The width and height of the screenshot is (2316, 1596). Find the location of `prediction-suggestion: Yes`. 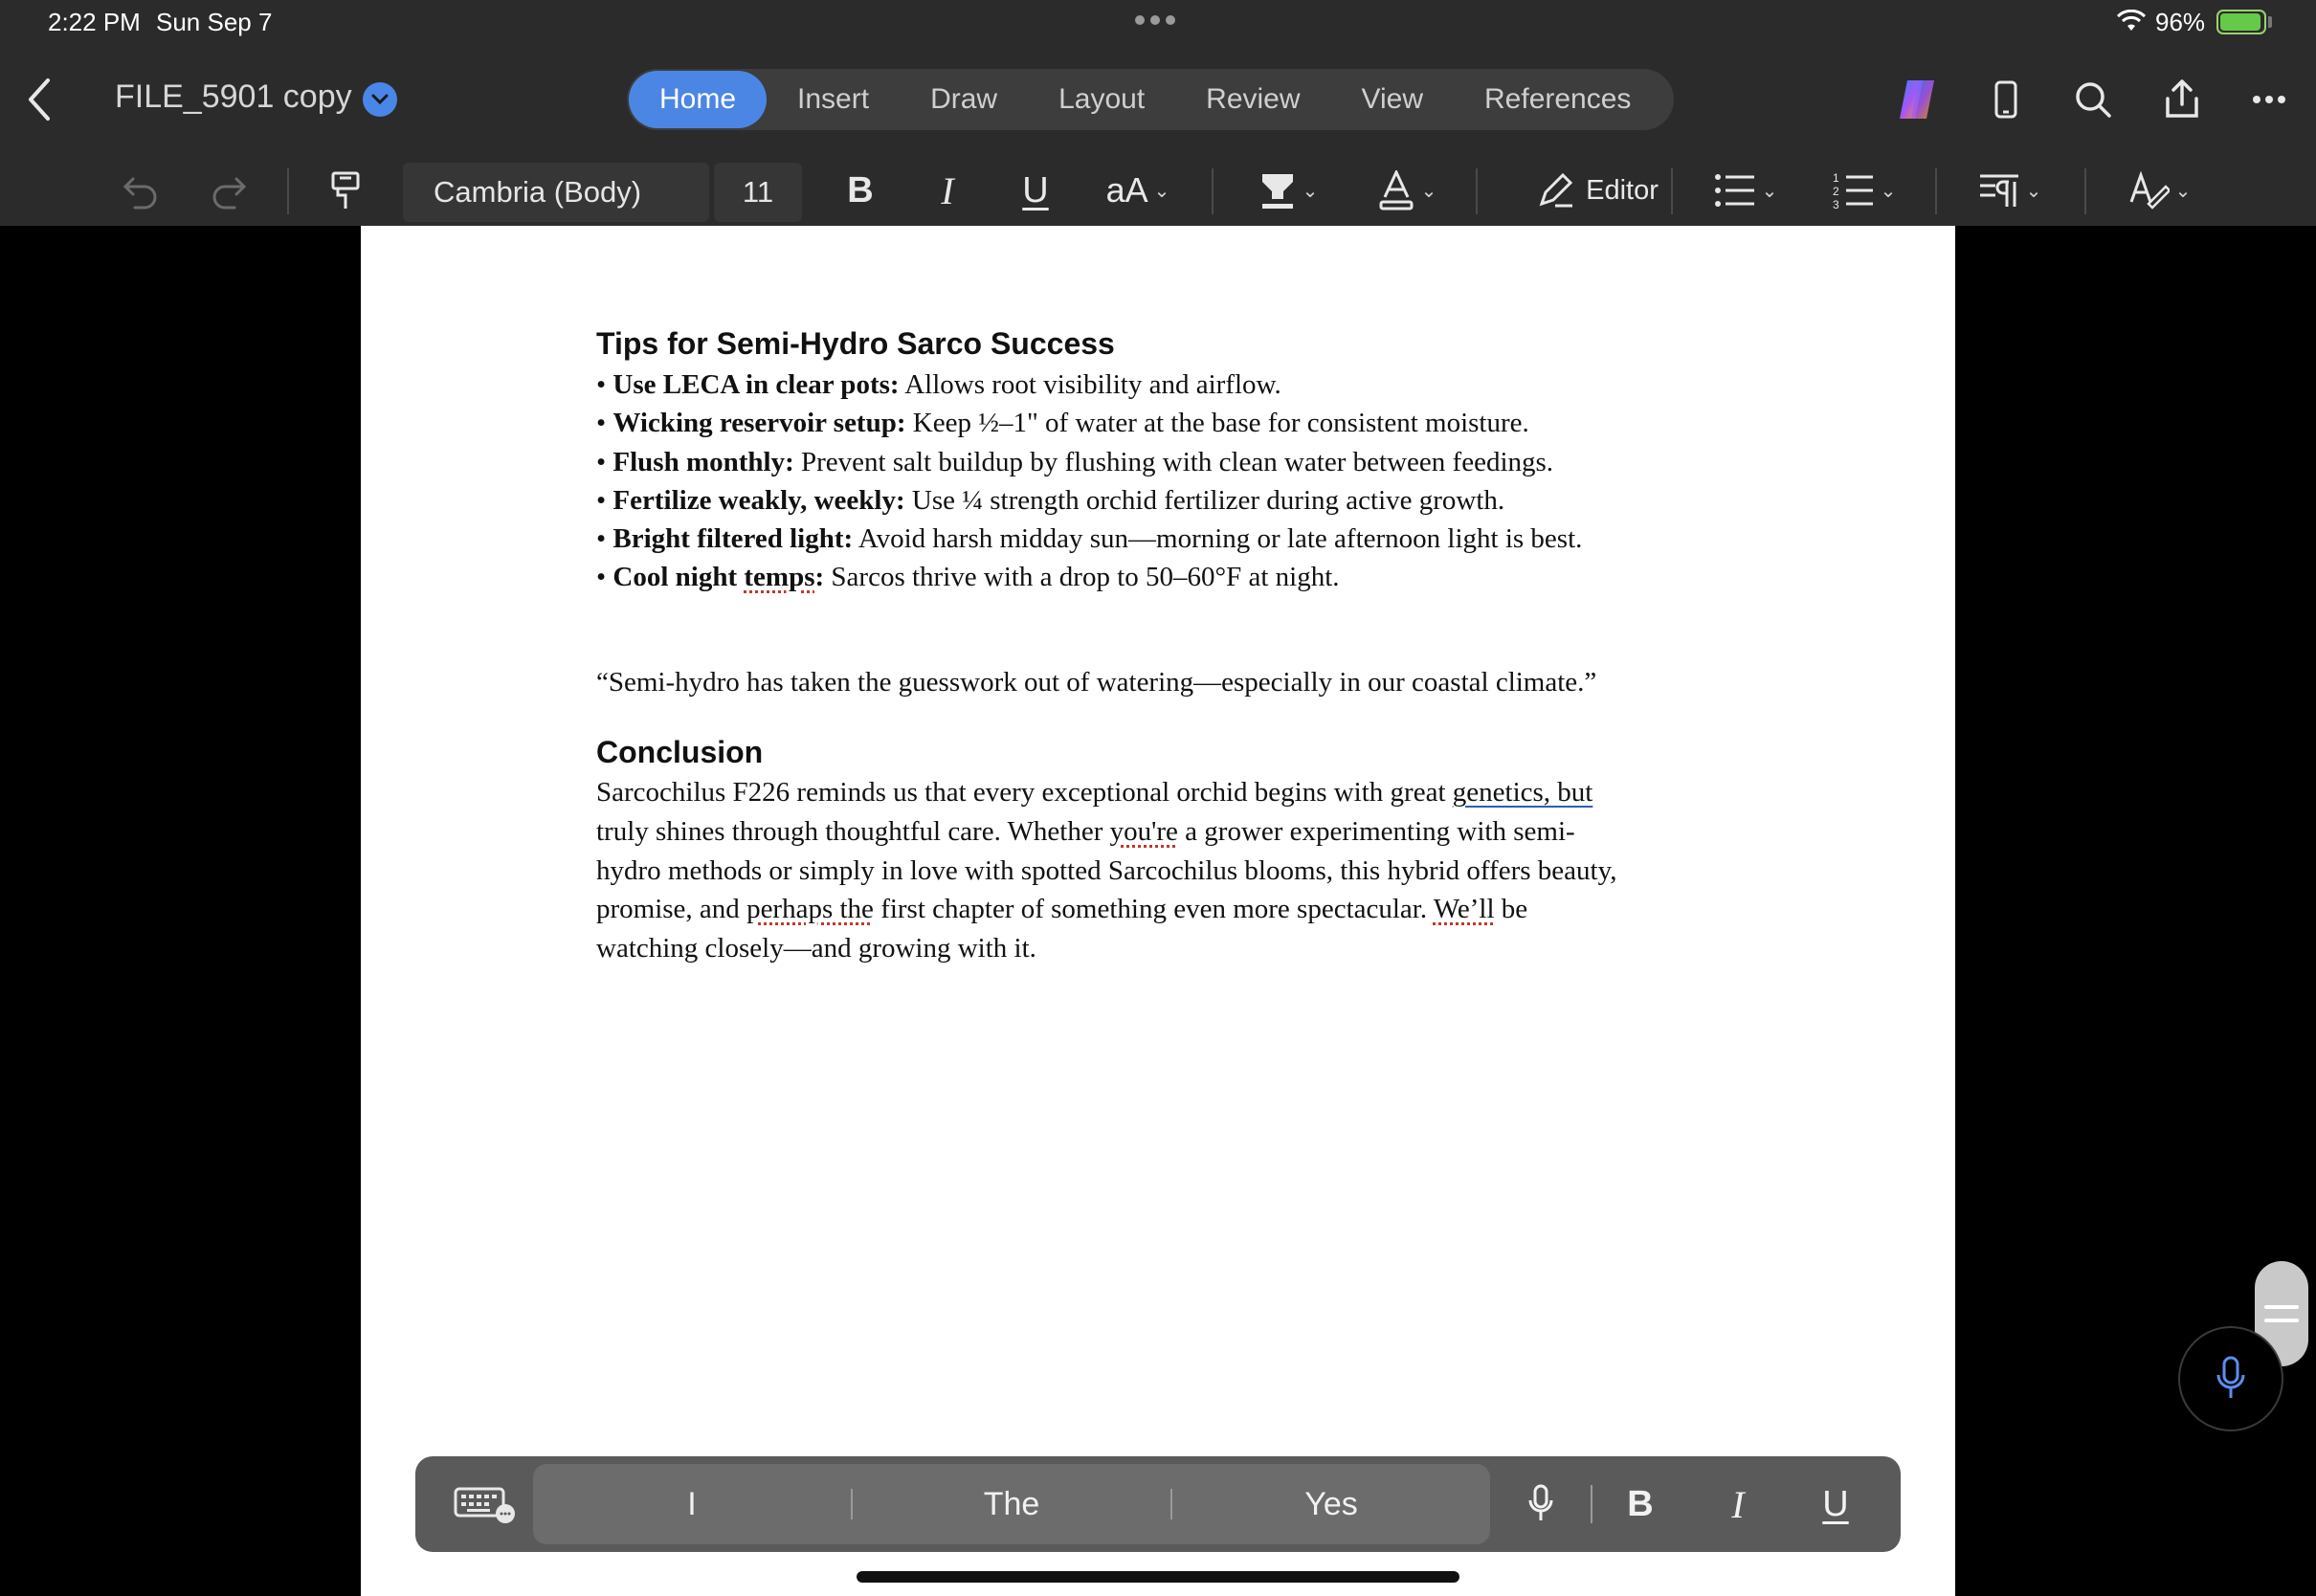

prediction-suggestion: Yes is located at coordinates (1331, 1505).